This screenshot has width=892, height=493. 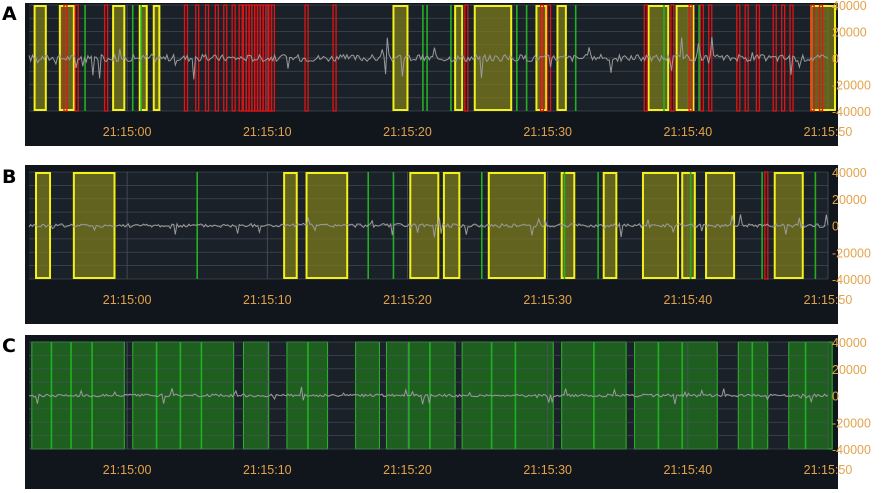 I want to click on y-tick-label: 40000, so click(x=849, y=343).